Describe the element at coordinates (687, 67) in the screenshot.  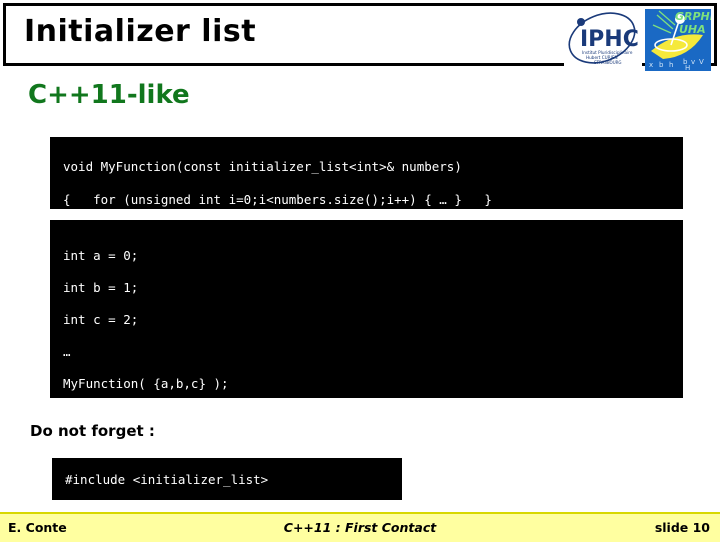
I see `svg-text: H` at that location.